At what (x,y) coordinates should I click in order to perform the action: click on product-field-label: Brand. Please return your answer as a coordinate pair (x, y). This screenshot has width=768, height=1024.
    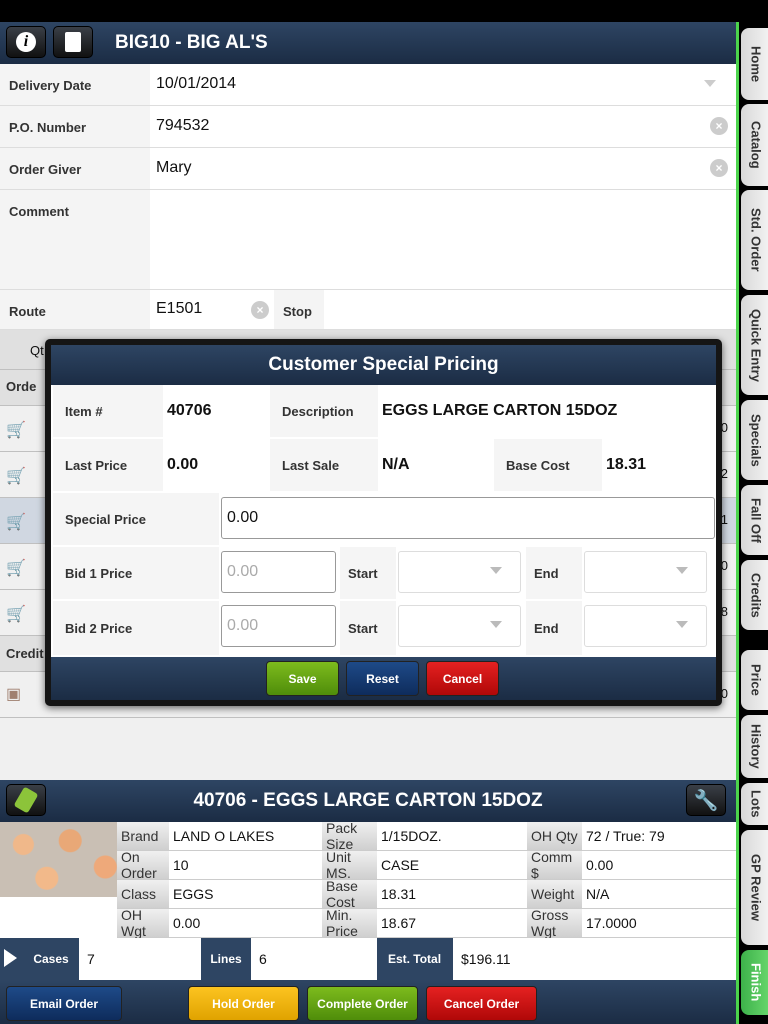
    Looking at the image, I should click on (143, 836).